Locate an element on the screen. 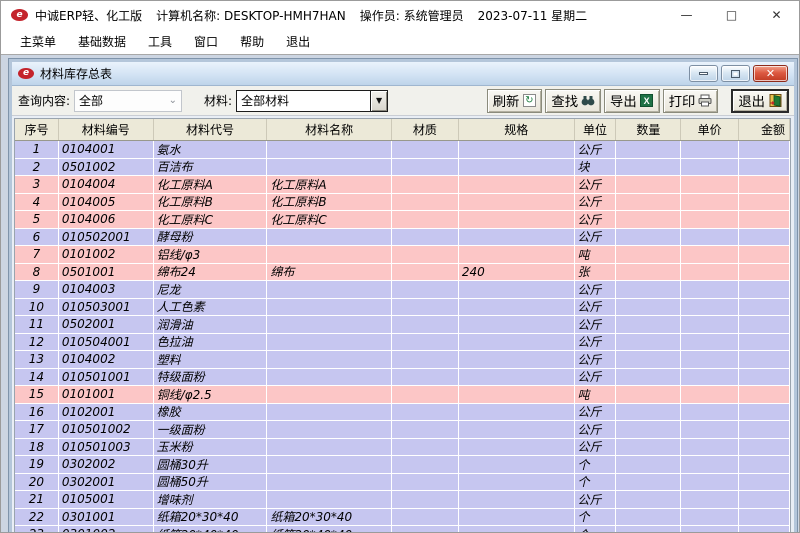  column-header-no: 序号 is located at coordinates (37, 129).